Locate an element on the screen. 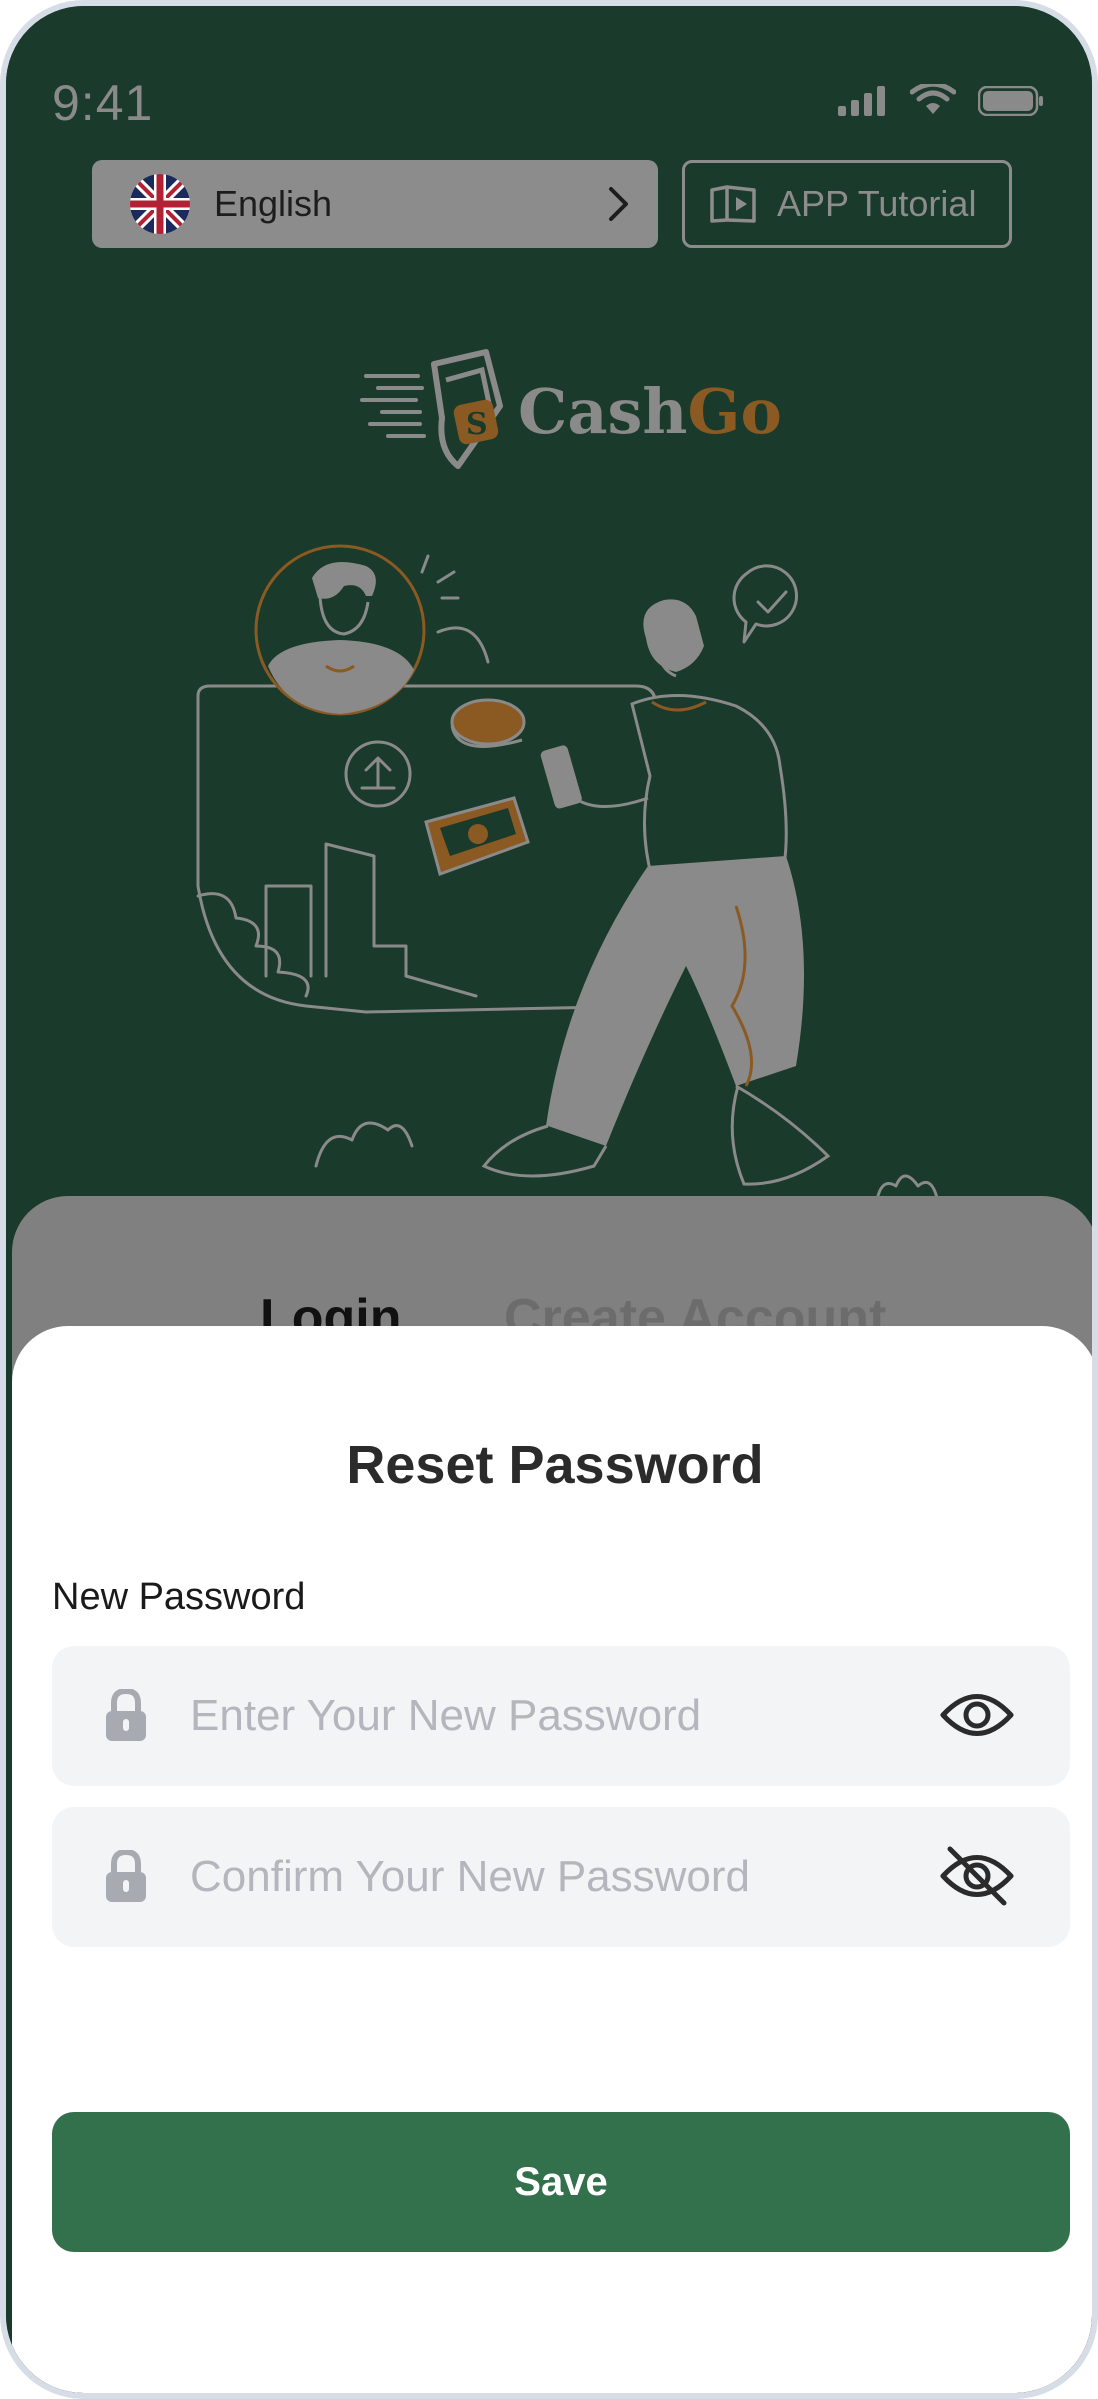  money-wings-icon: S is located at coordinates (431, 409).